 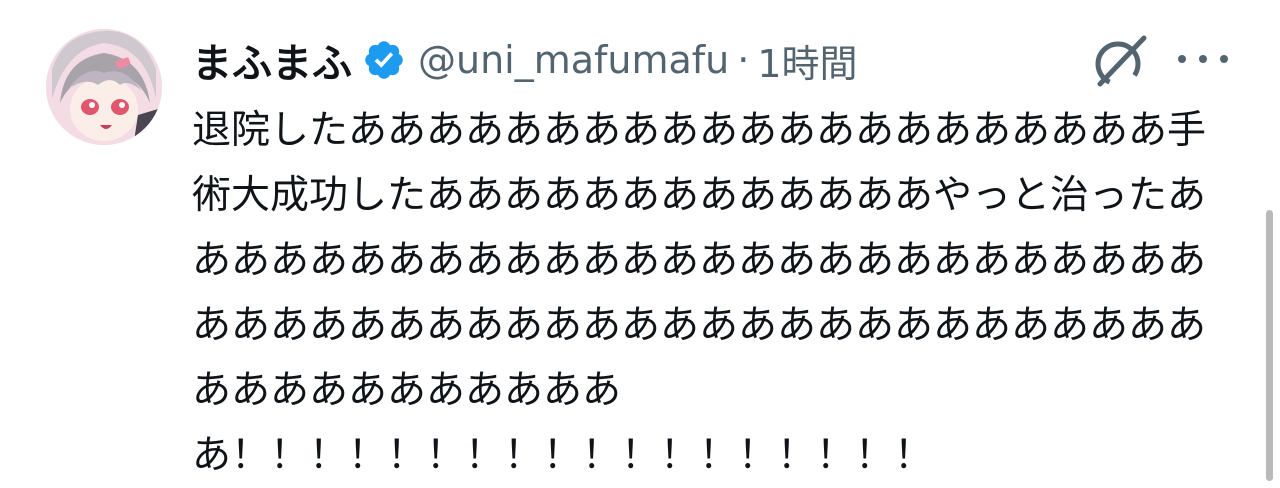 What do you see at coordinates (1269, 345) in the screenshot?
I see `scrollbar` at bounding box center [1269, 345].